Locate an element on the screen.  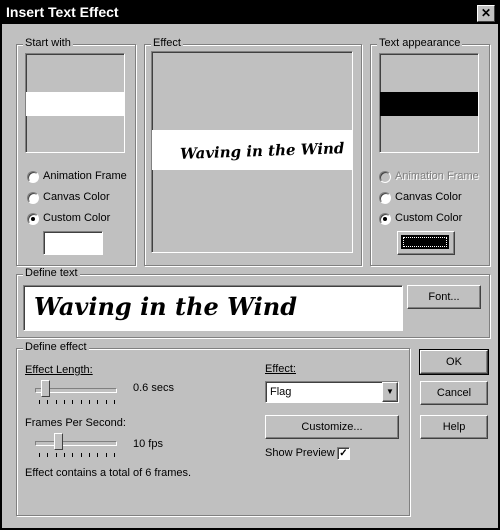
title-bar: Insert Text Effect ✕ is located at coordinates (250, 13).